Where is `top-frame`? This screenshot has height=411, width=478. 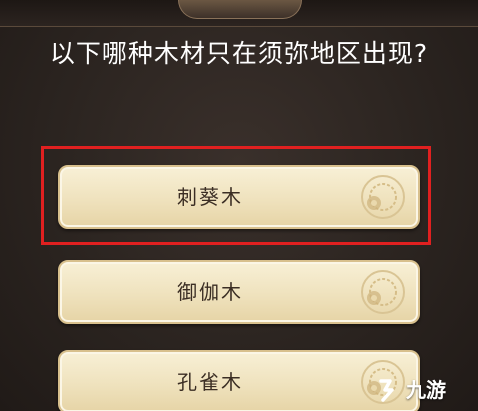
top-frame is located at coordinates (239, 13).